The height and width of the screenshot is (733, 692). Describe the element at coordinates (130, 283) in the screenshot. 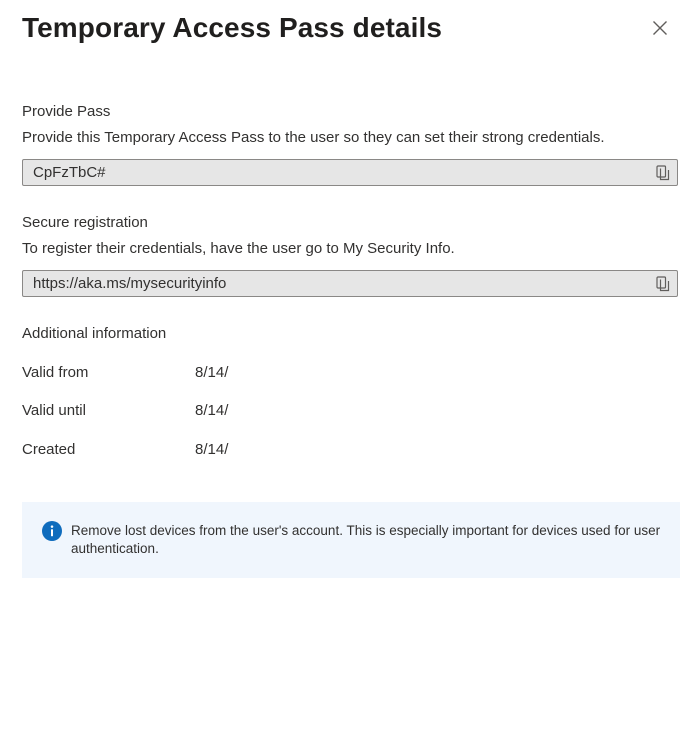

I see `security-info-url: https://aka.ms/mysecurityinfo` at that location.